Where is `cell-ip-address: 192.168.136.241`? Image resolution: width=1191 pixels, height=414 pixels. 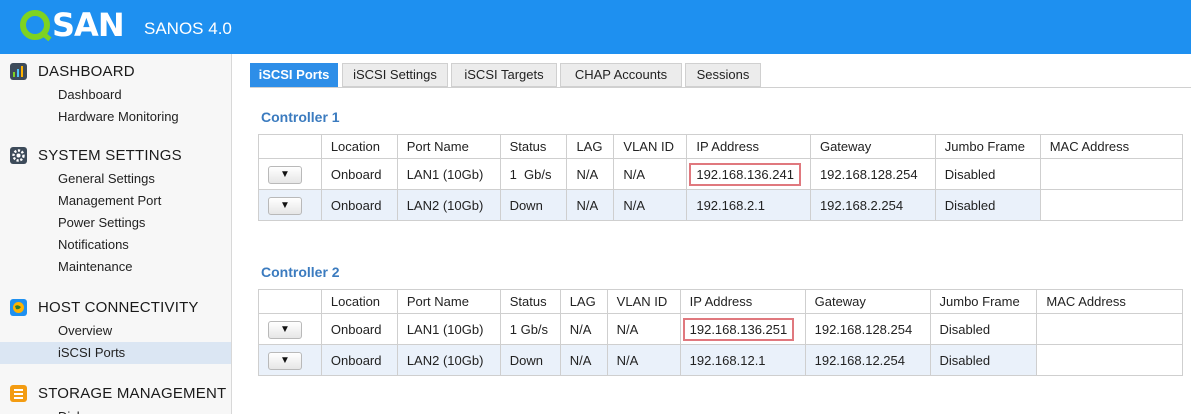 cell-ip-address: 192.168.136.241 is located at coordinates (748, 174).